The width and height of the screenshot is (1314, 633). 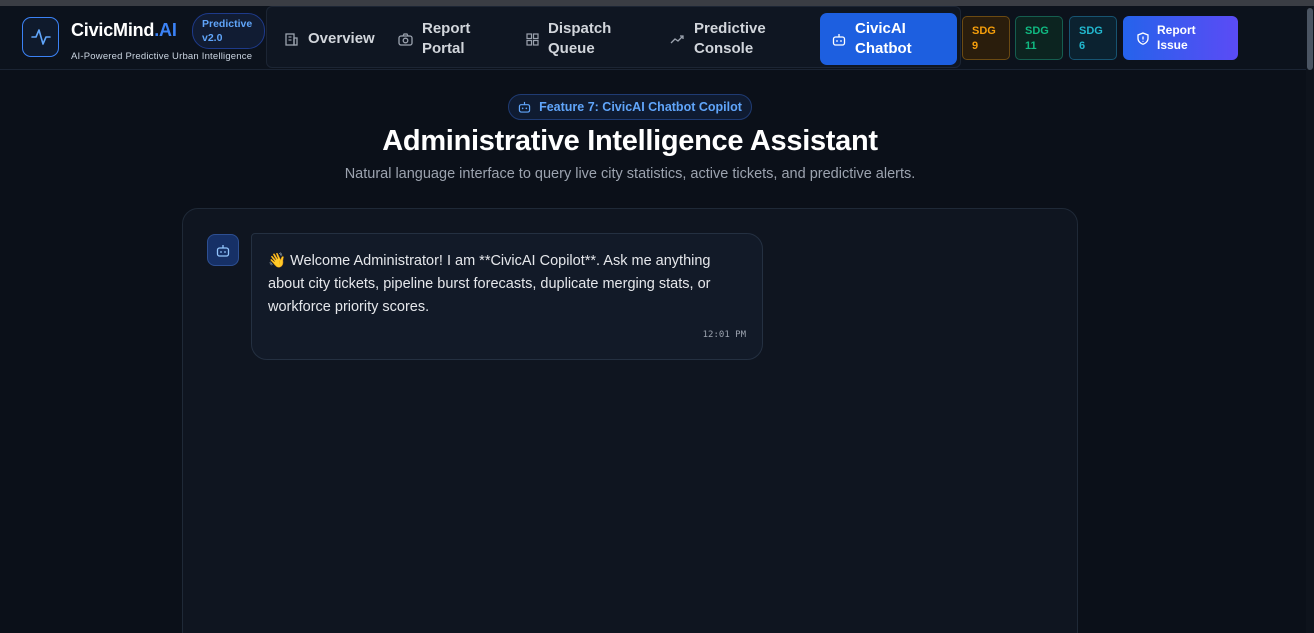 I want to click on nav-report-portal: Report Portal, so click(x=434, y=39).